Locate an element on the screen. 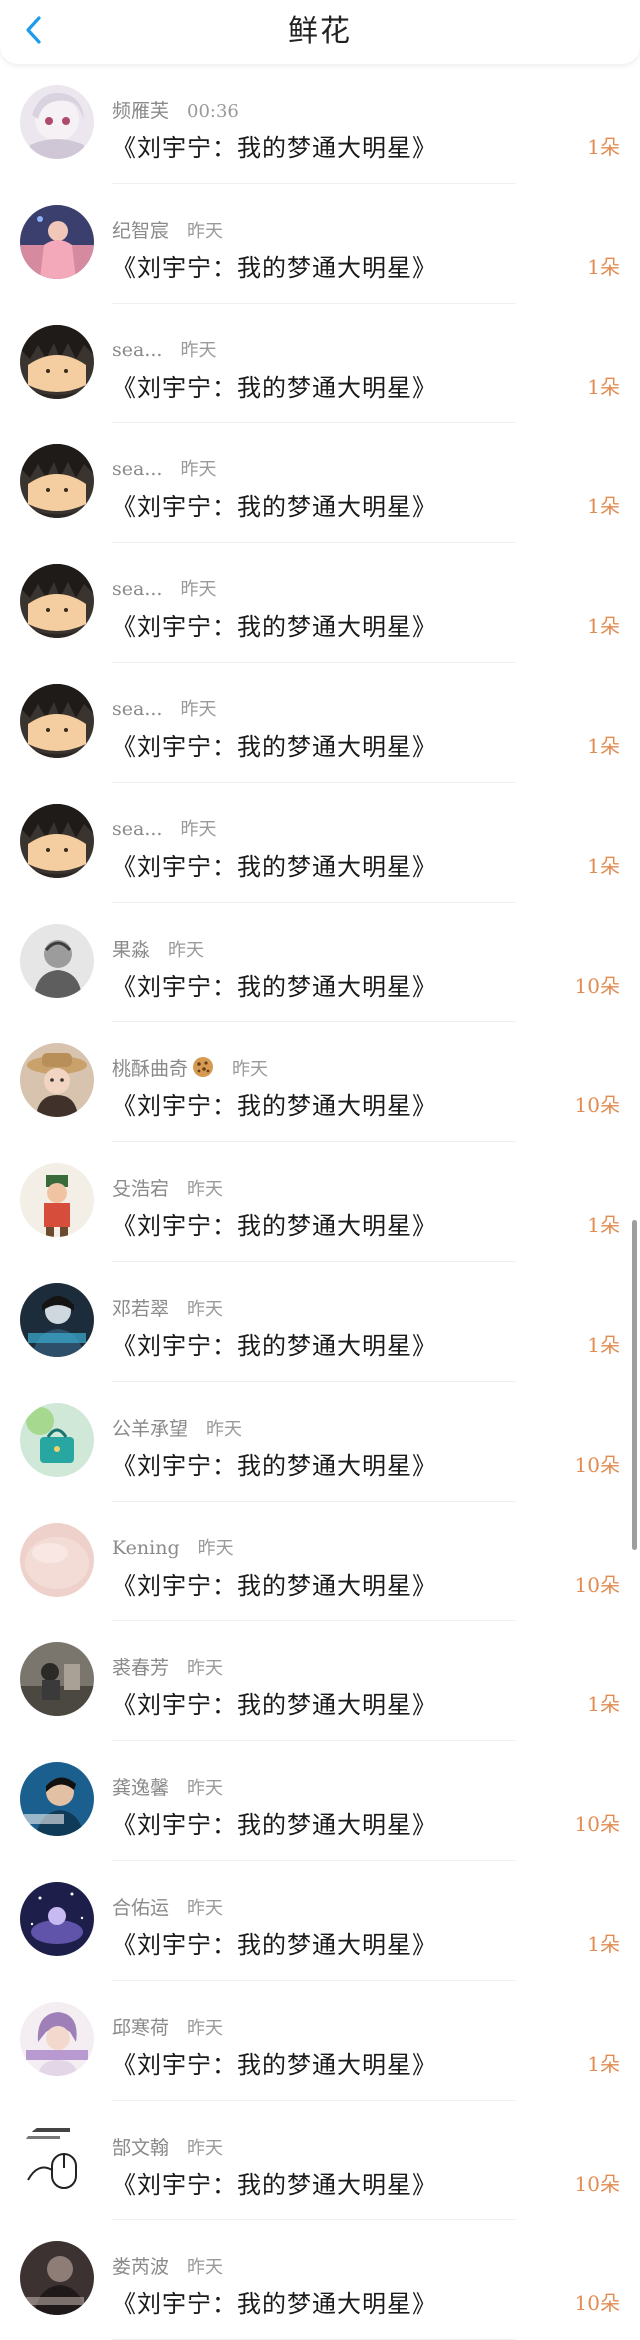 The image size is (640, 2340). user-info: 公羊承望 昨天 is located at coordinates (177, 1427).